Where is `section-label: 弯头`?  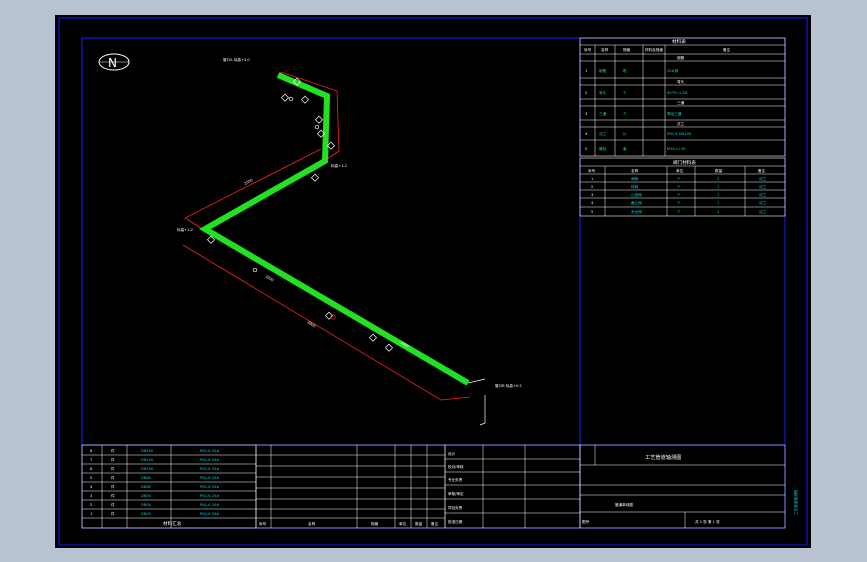
section-label: 弯头 is located at coordinates (681, 81).